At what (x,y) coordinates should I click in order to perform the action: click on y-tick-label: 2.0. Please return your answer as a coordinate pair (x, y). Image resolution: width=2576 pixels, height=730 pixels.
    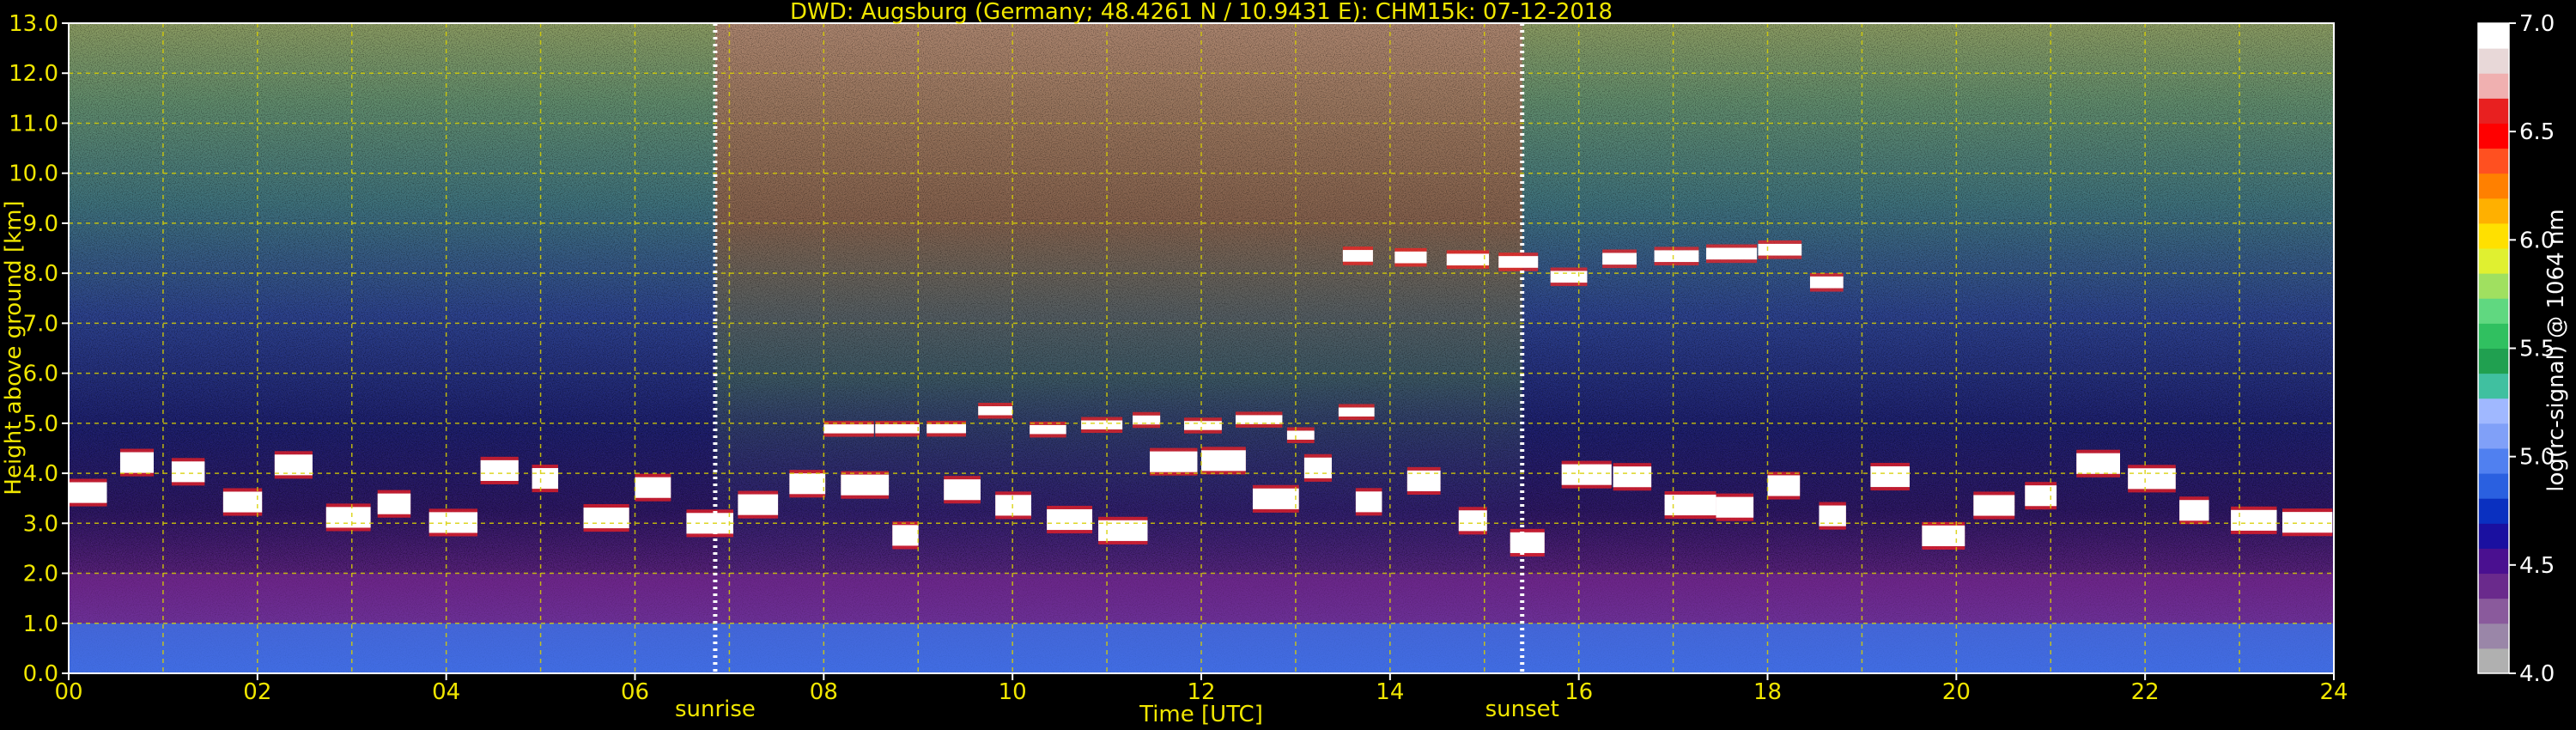
    Looking at the image, I should click on (40, 574).